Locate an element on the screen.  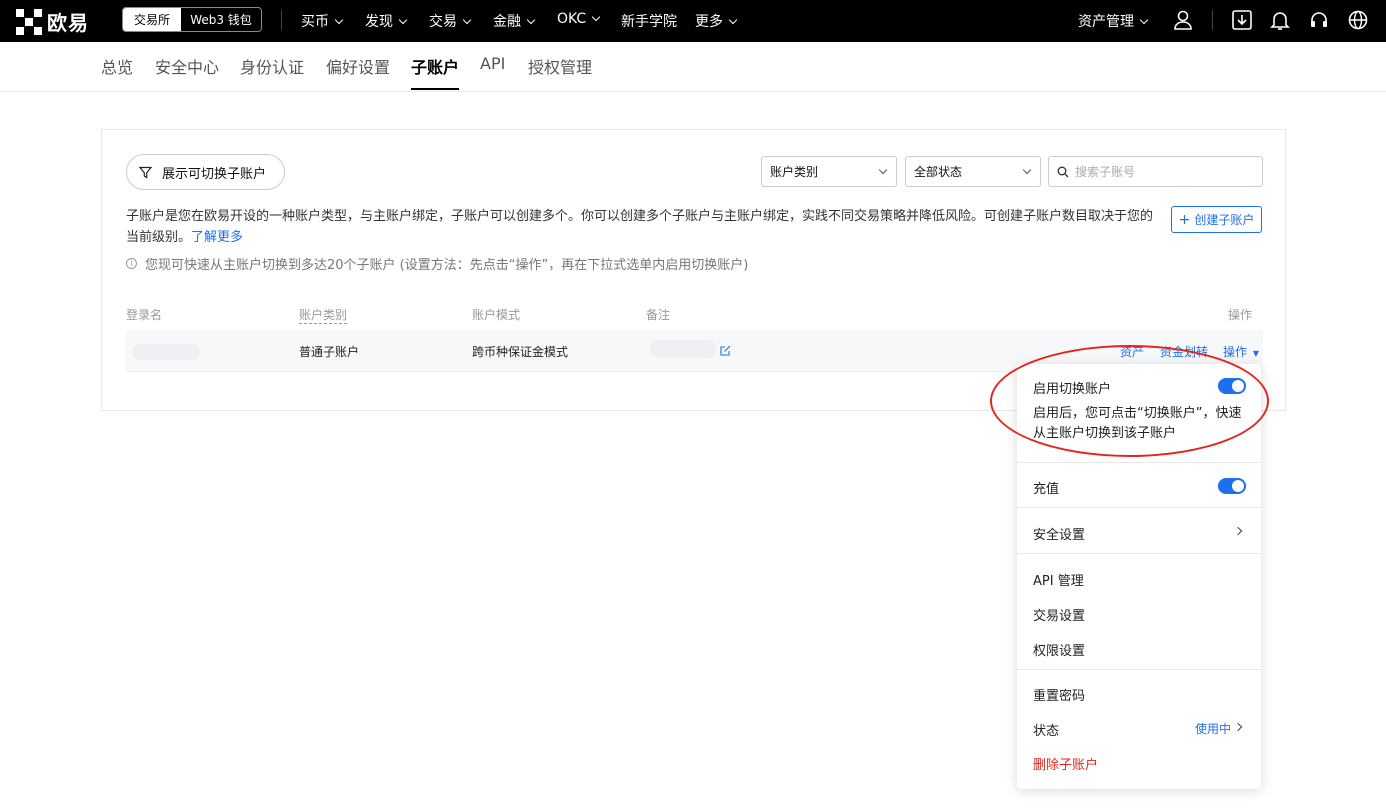
nav-item-more: 更多 is located at coordinates (716, 21).